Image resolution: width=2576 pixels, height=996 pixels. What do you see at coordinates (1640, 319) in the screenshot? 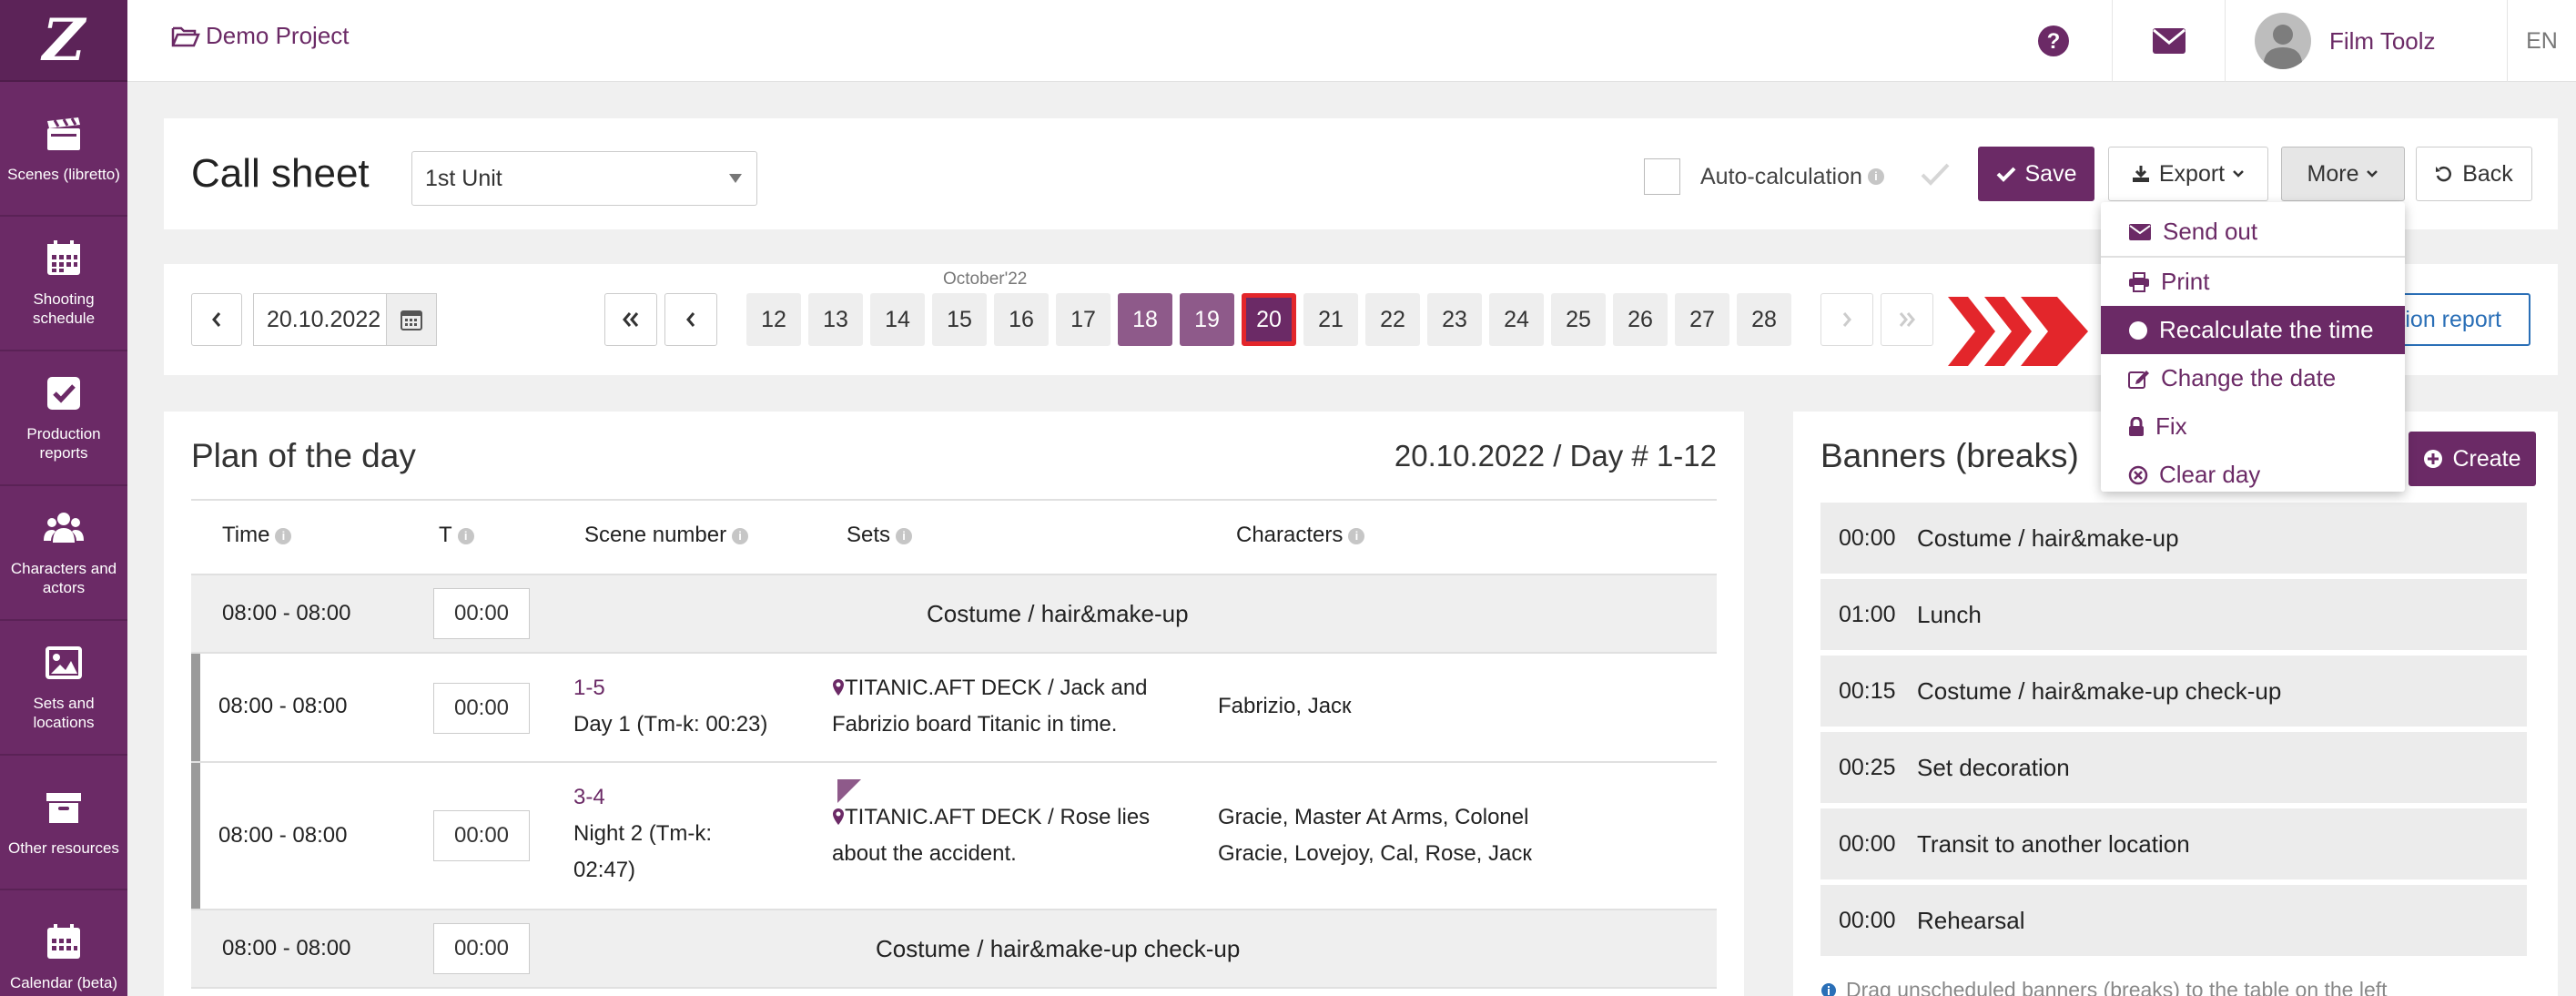
I see `day-button: 26` at bounding box center [1640, 319].